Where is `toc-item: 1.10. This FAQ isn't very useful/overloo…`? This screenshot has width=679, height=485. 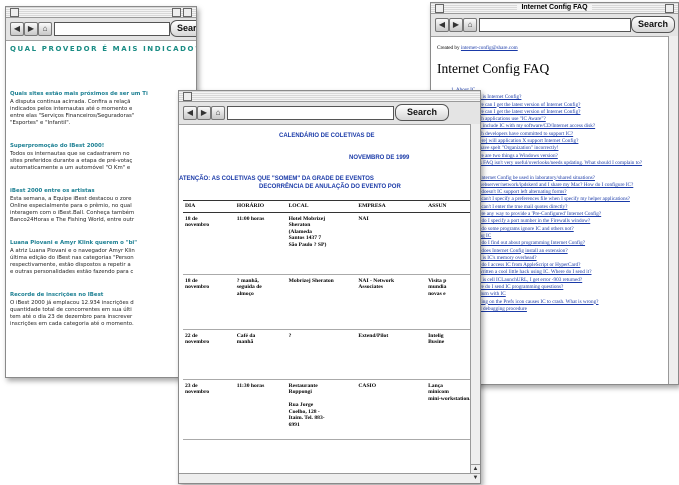 toc-item: 1.10. This FAQ isn't very useful/overloo… is located at coordinates (566, 163).